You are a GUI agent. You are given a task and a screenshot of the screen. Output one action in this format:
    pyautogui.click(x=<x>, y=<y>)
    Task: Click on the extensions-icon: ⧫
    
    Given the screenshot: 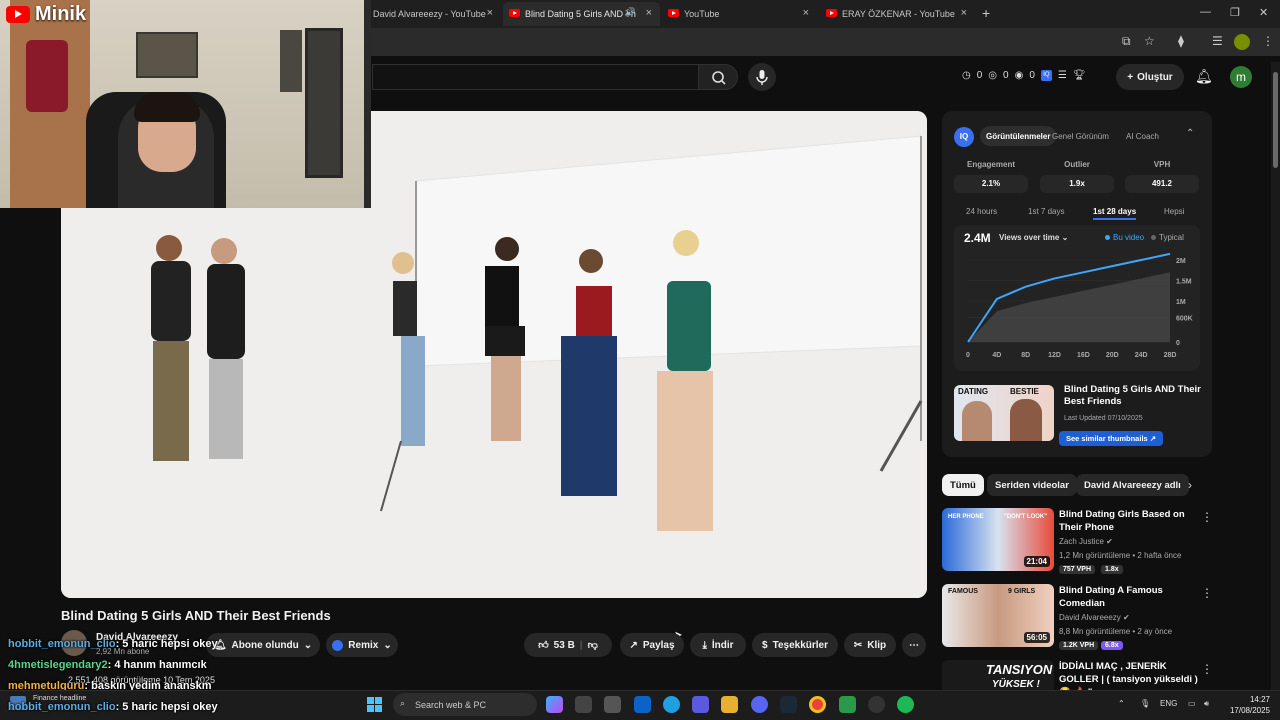 What is the action you would take?
    pyautogui.click(x=1181, y=41)
    